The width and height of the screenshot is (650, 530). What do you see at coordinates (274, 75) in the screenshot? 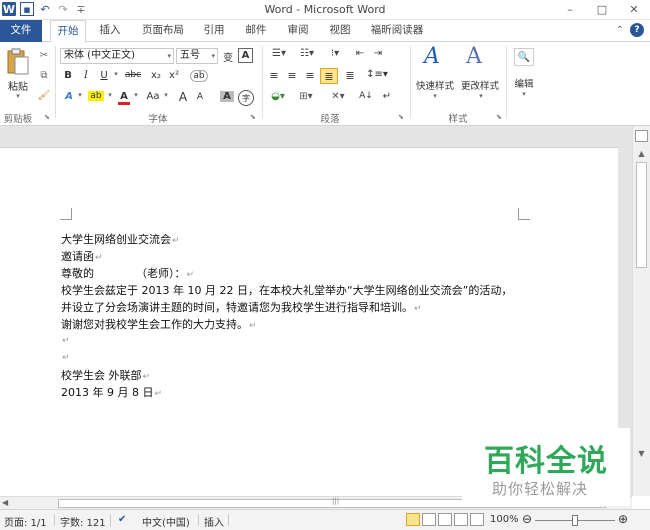
I see `align-left-button: ≡` at bounding box center [274, 75].